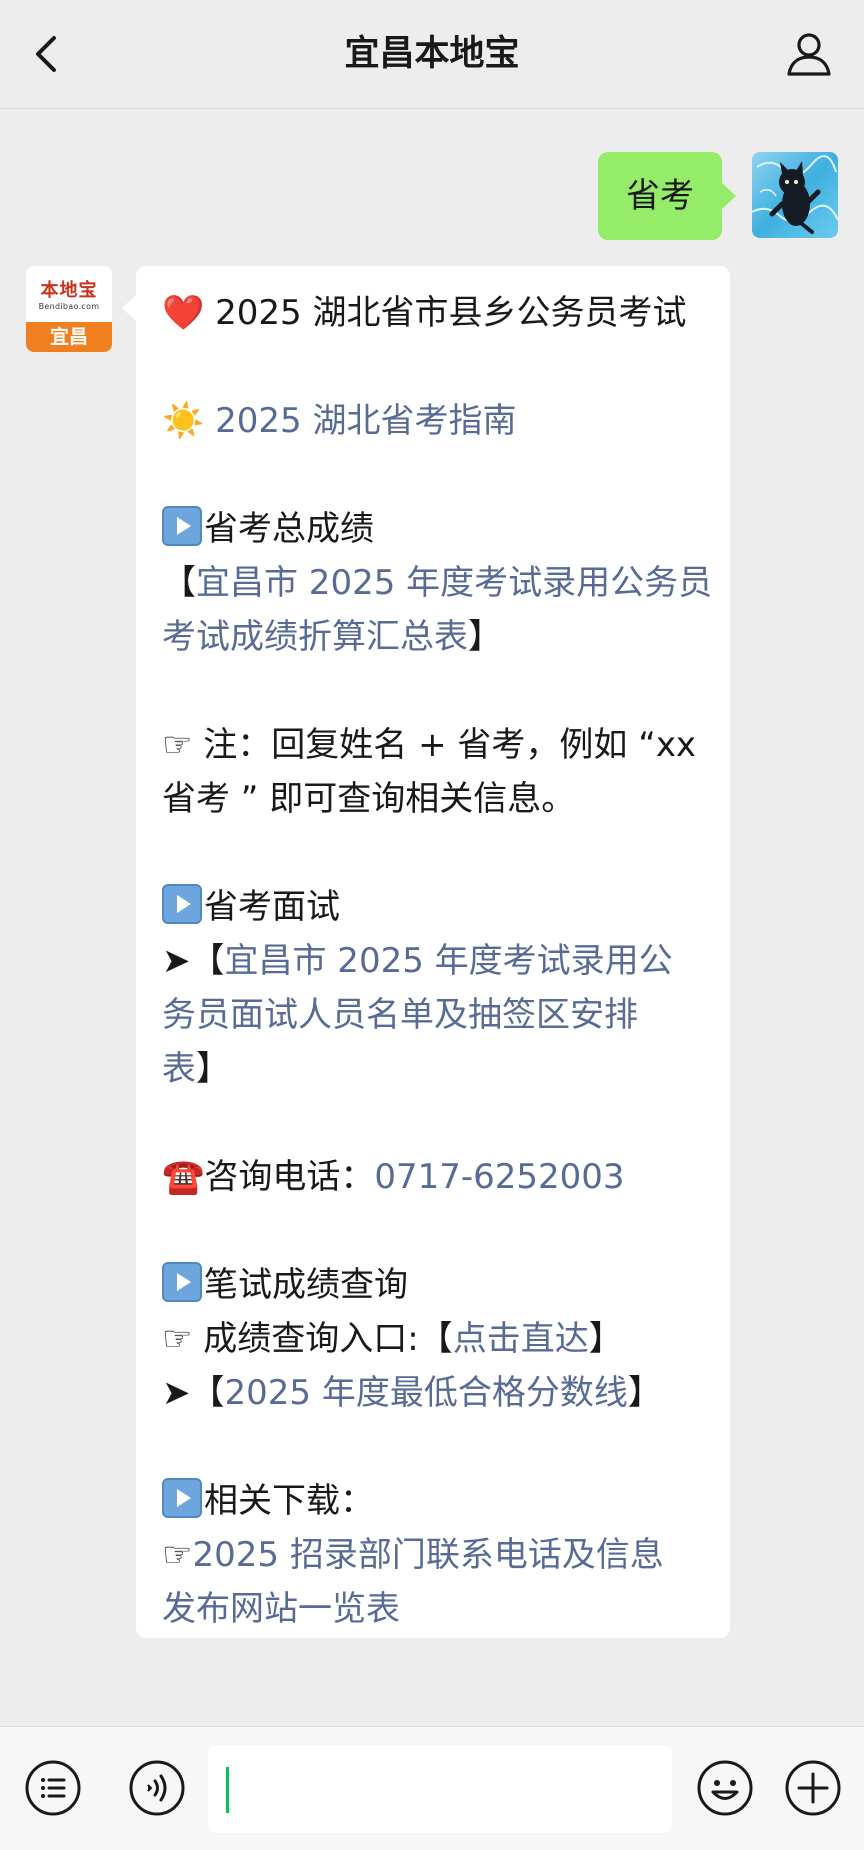  I want to click on interview-list-link: ➤【宜昌市 2025 年度考试录用公, so click(436, 961).